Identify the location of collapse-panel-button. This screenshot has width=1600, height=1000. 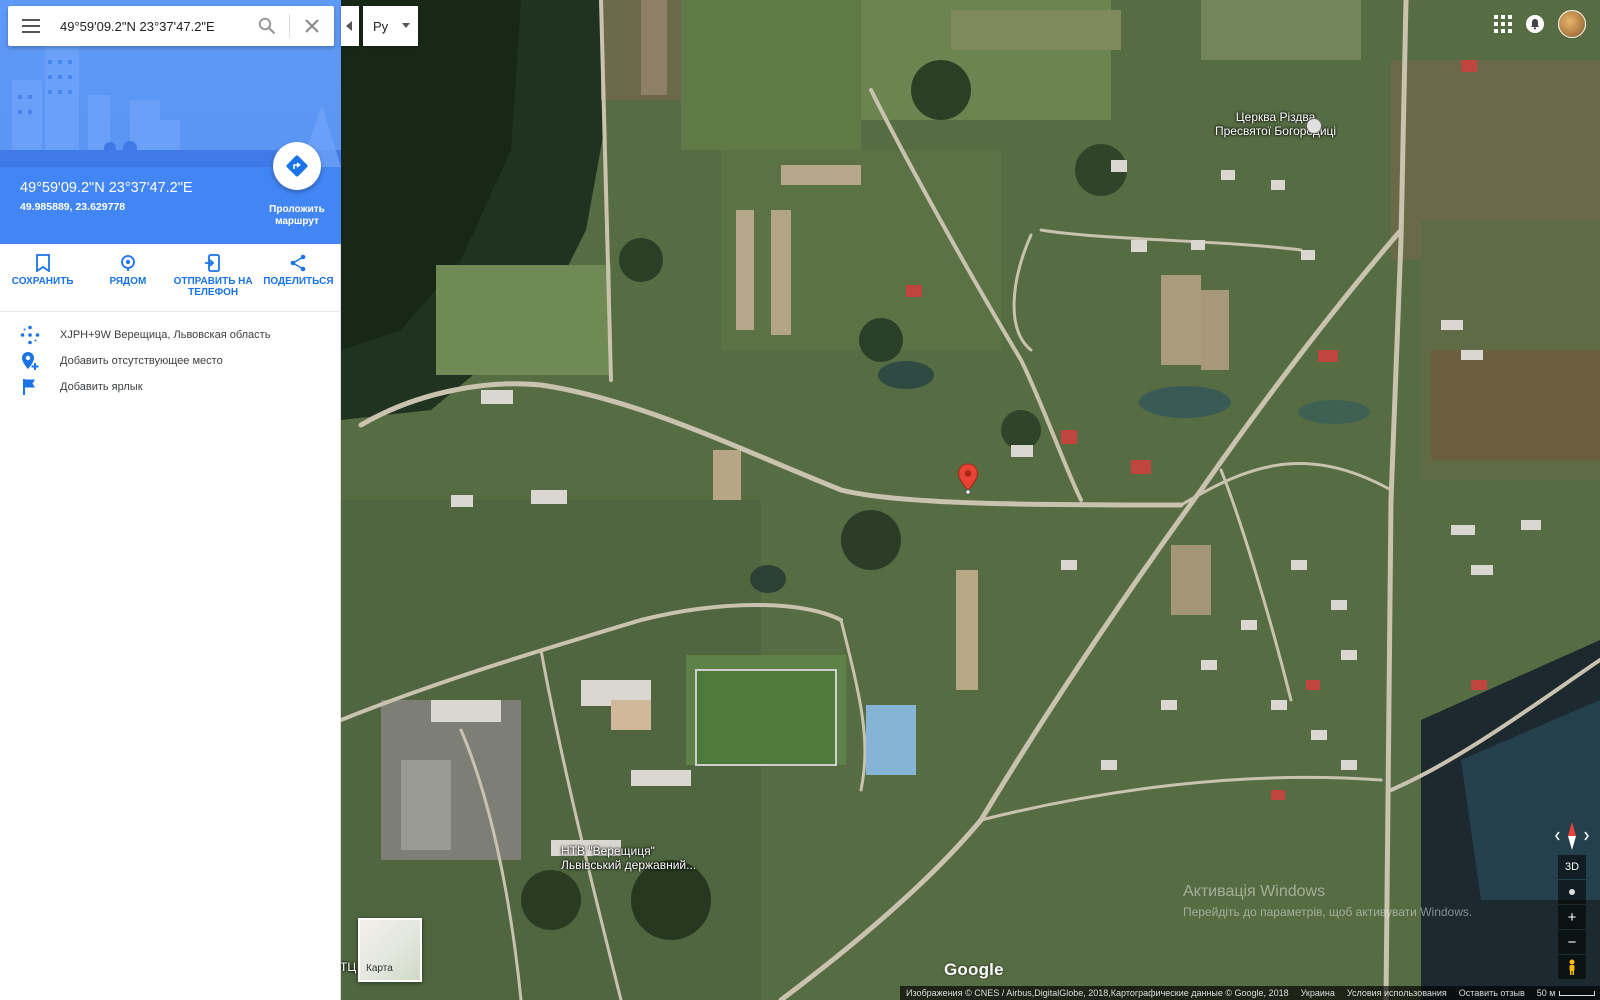
(350, 26).